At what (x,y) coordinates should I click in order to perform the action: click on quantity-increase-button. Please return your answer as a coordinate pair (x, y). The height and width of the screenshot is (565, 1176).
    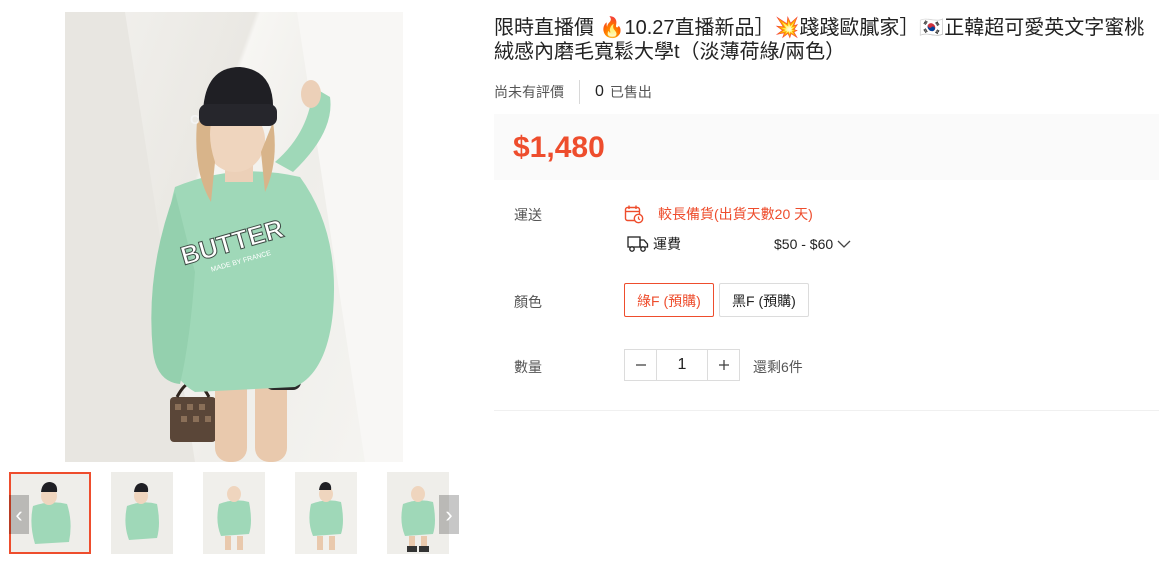
    Looking at the image, I should click on (723, 365).